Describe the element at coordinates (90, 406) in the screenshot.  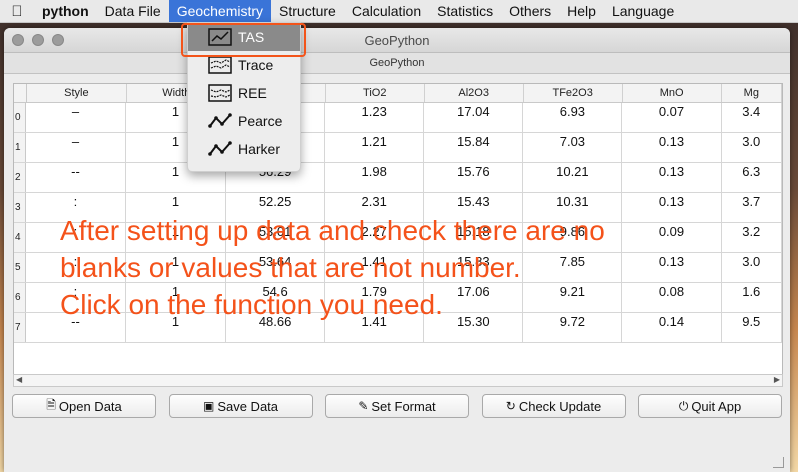
I see `open-data-label: Open Data` at that location.